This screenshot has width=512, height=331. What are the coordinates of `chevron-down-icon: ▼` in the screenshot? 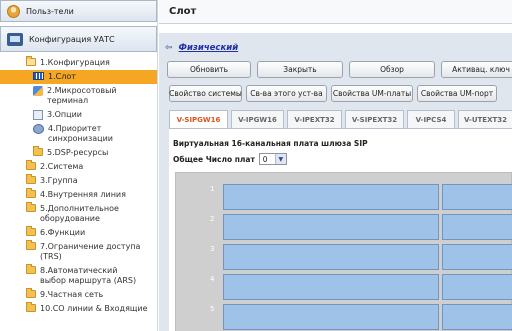 It's located at (280, 159).